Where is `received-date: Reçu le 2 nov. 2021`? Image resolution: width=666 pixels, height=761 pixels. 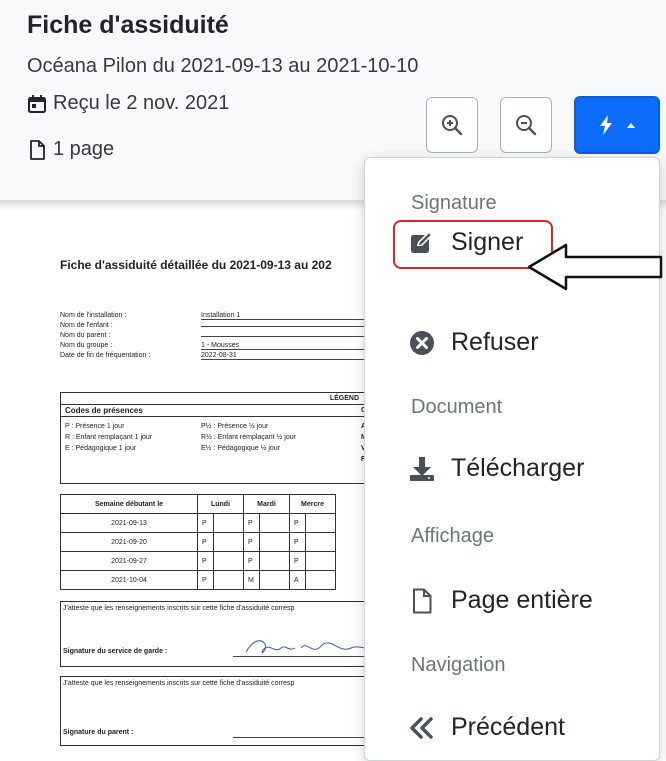 received-date: Reçu le 2 nov. 2021 is located at coordinates (128, 103).